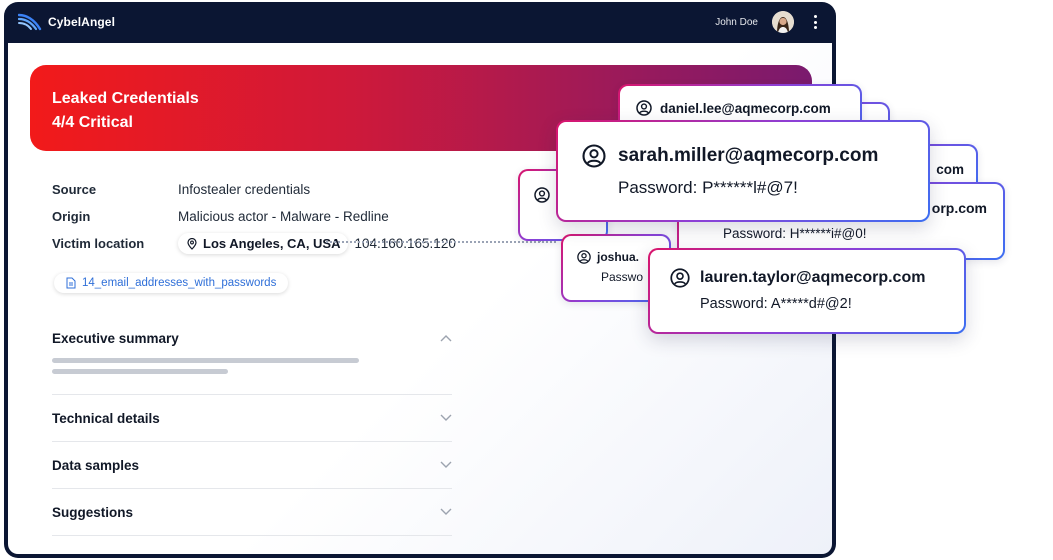  I want to click on accordion-technical-details: Technical details, so click(252, 418).